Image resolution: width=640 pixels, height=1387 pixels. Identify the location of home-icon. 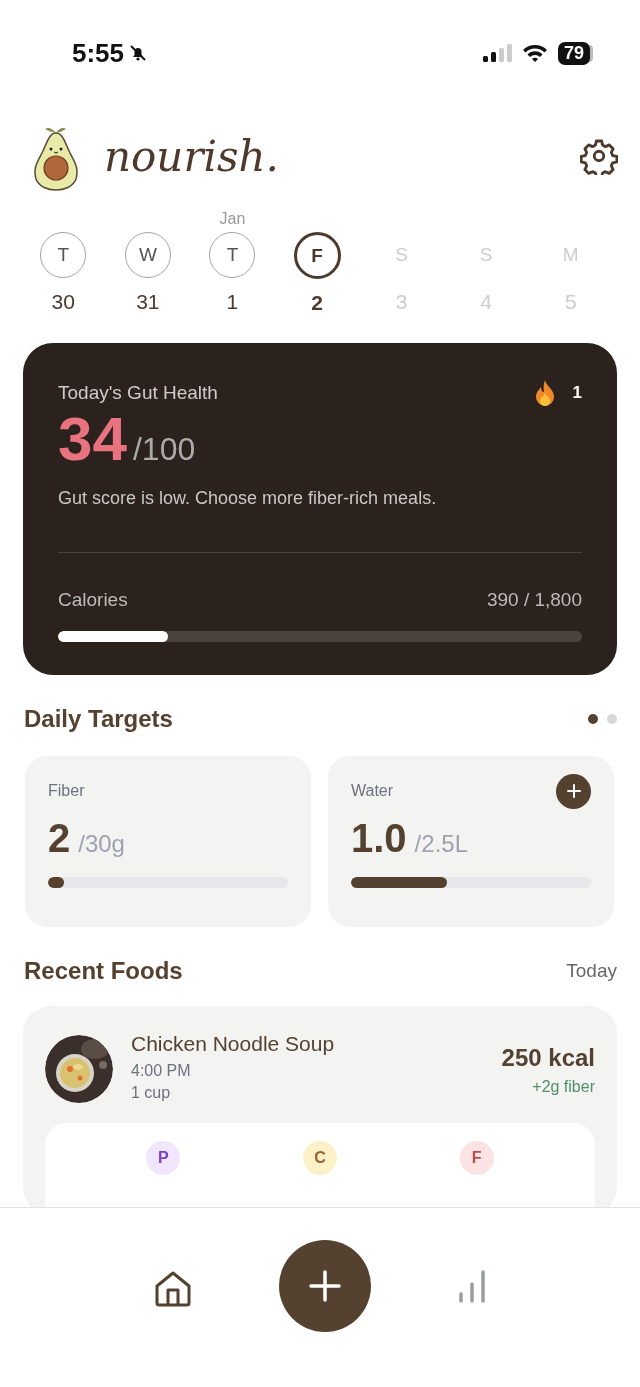
(172, 1289).